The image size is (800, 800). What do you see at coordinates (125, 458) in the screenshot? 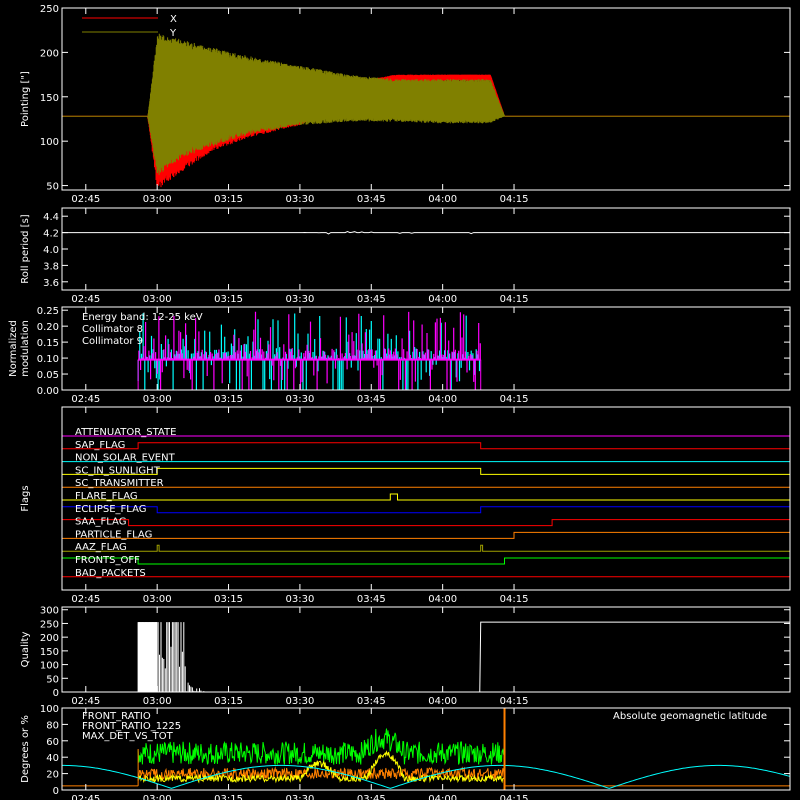
I see `flag-label-non-solar-event: NON_SOLAR_EVENT` at bounding box center [125, 458].